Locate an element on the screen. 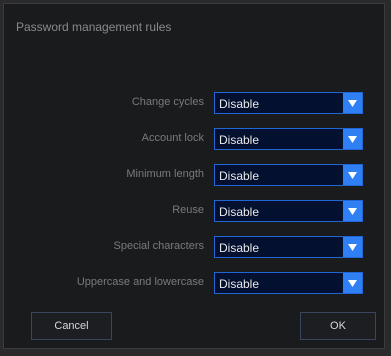 This screenshot has height=356, width=391. account-lock-value: Disable is located at coordinates (239, 140).